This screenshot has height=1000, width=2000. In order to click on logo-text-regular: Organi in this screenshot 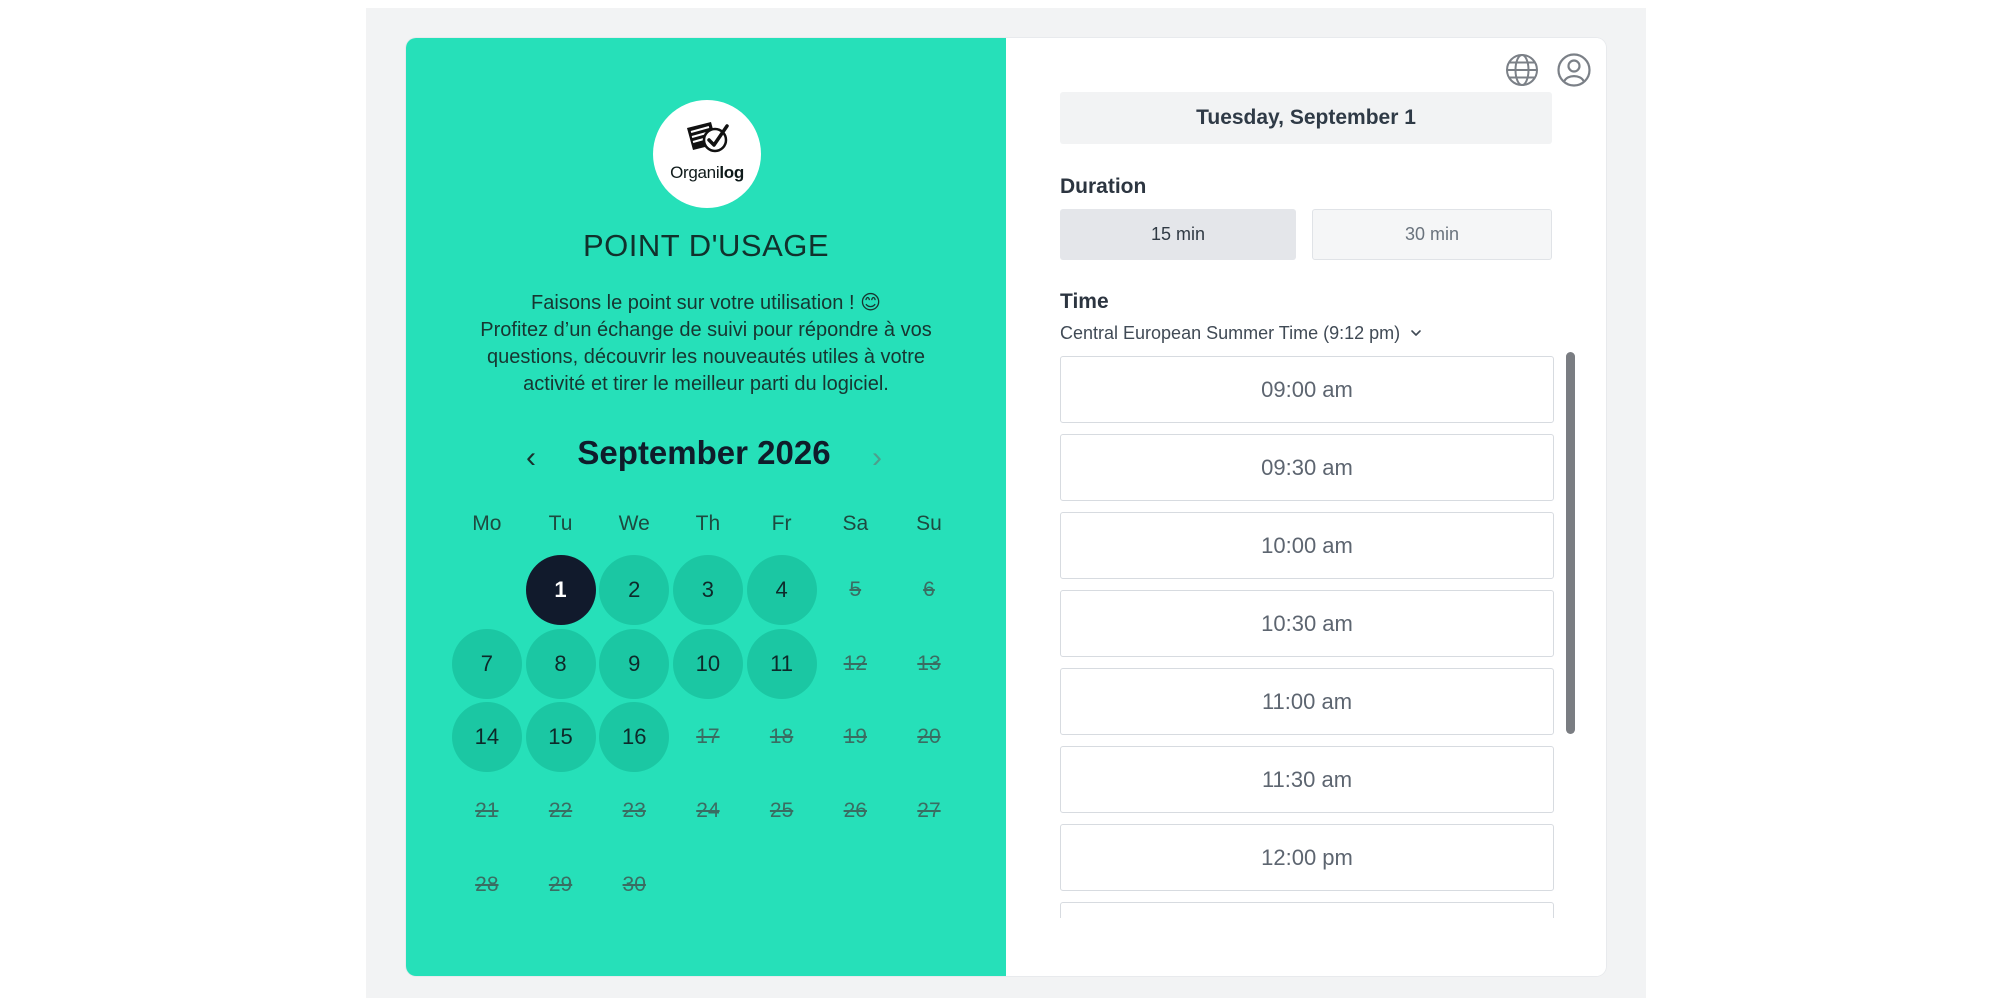, I will do `click(695, 172)`.